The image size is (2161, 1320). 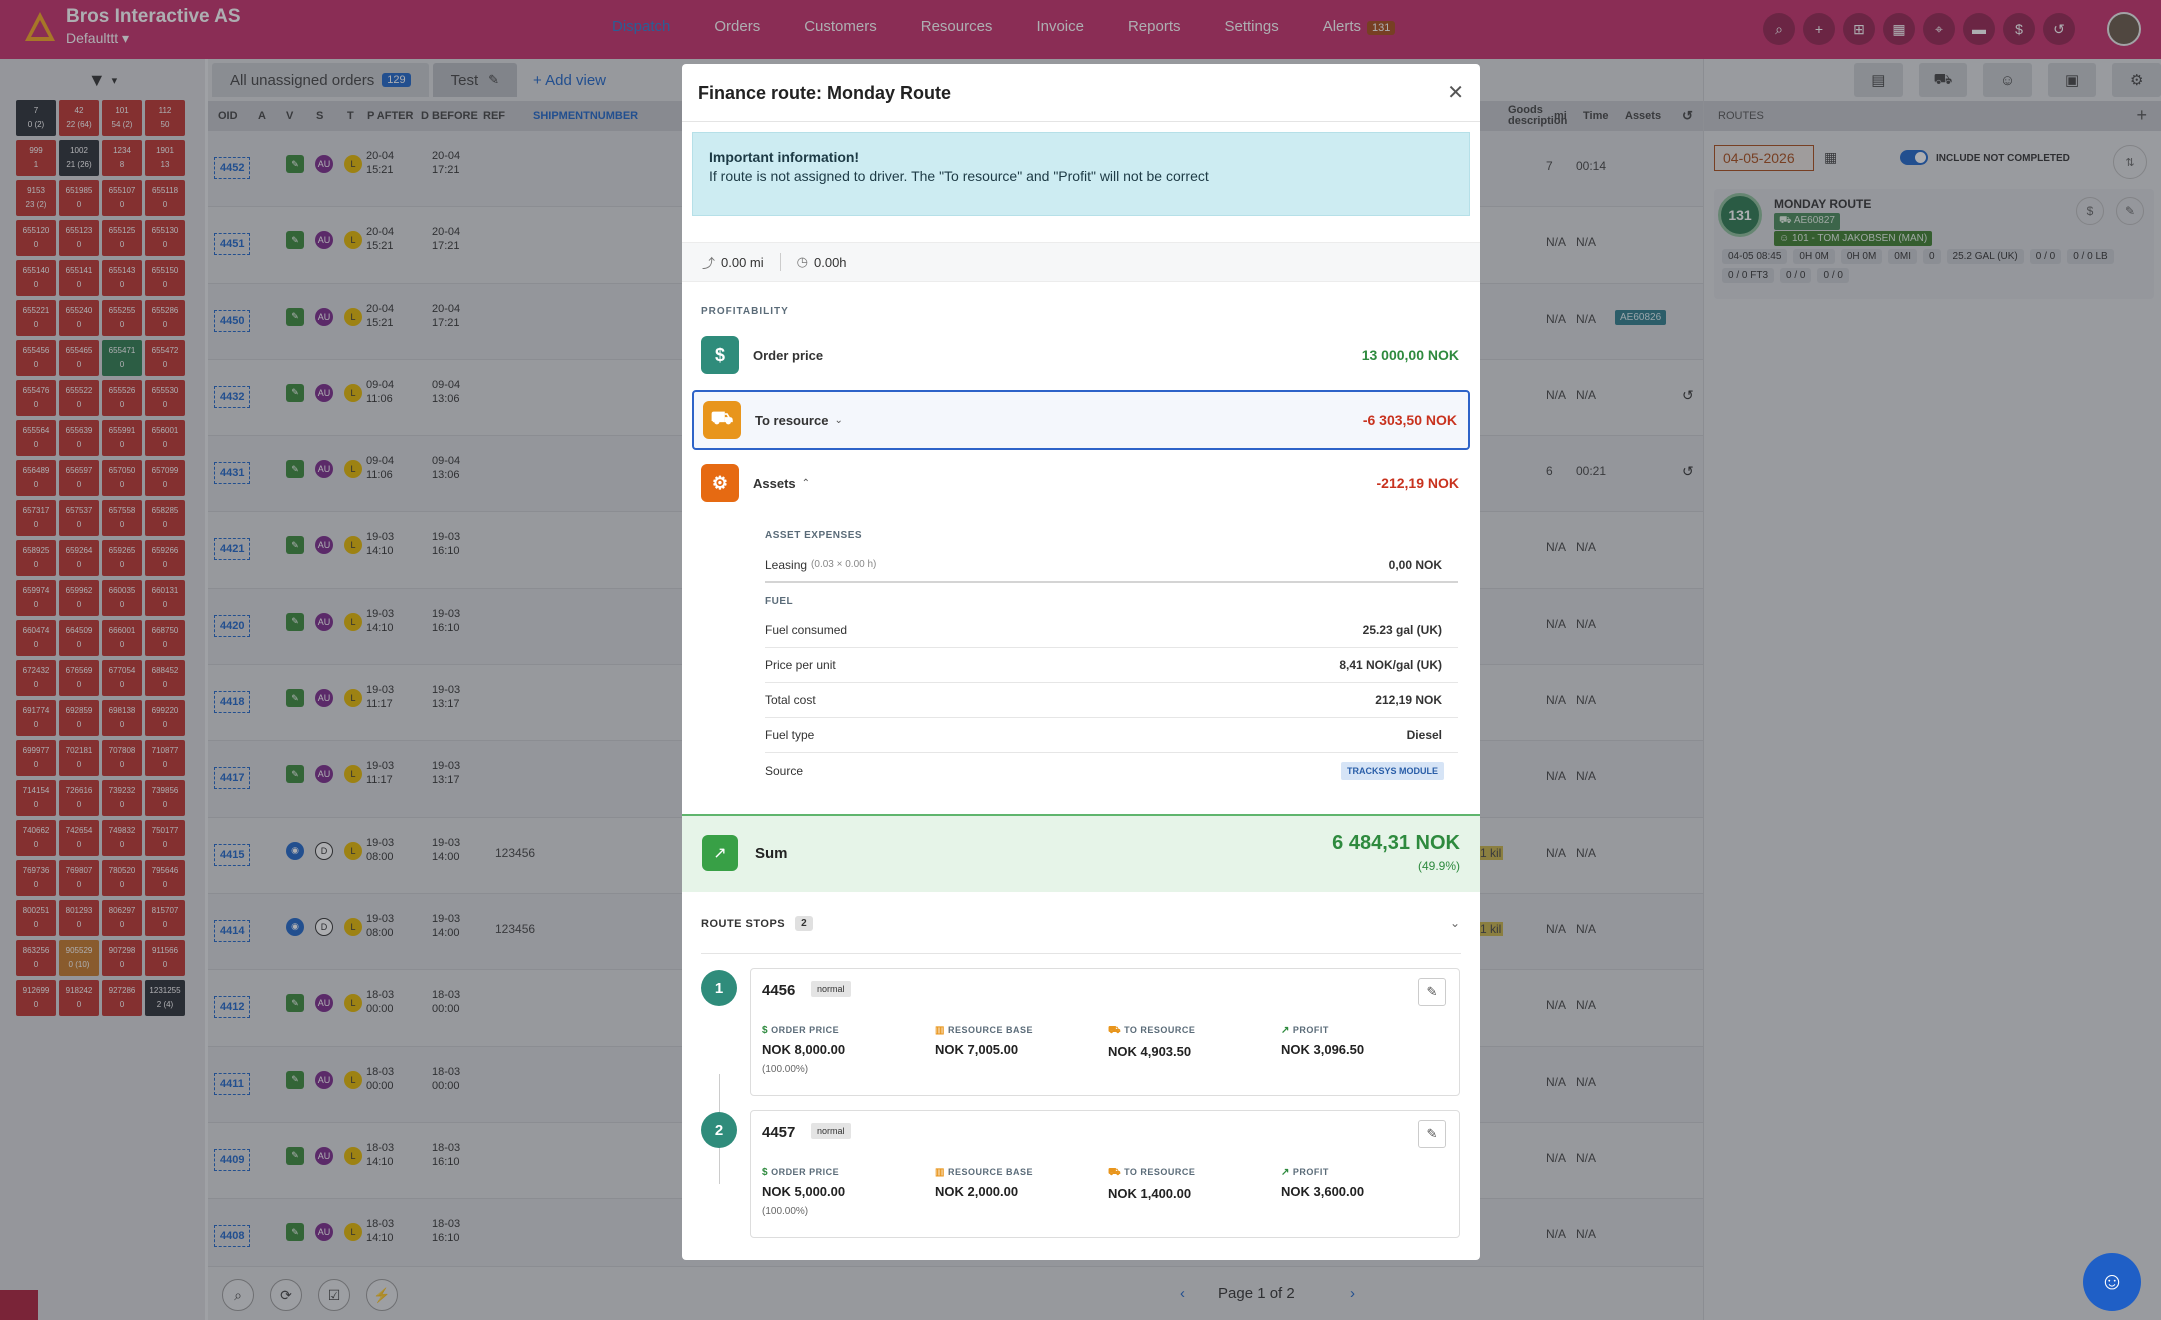 What do you see at coordinates (792, 420) in the screenshot?
I see `to-resource-label: To resource` at bounding box center [792, 420].